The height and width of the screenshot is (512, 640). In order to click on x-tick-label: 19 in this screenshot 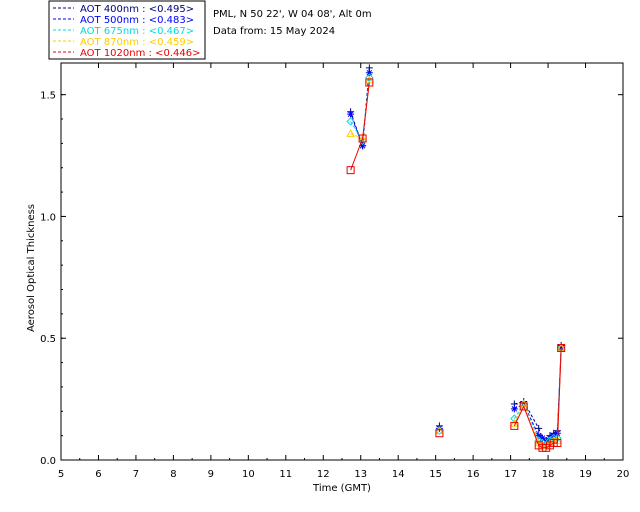, I will do `click(585, 474)`.